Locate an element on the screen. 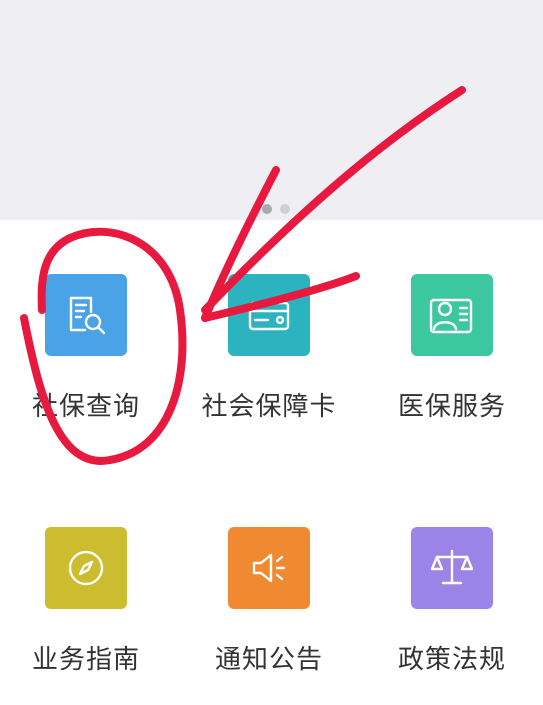 The height and width of the screenshot is (705, 543). service-label: 社会保障卡 is located at coordinates (269, 407).